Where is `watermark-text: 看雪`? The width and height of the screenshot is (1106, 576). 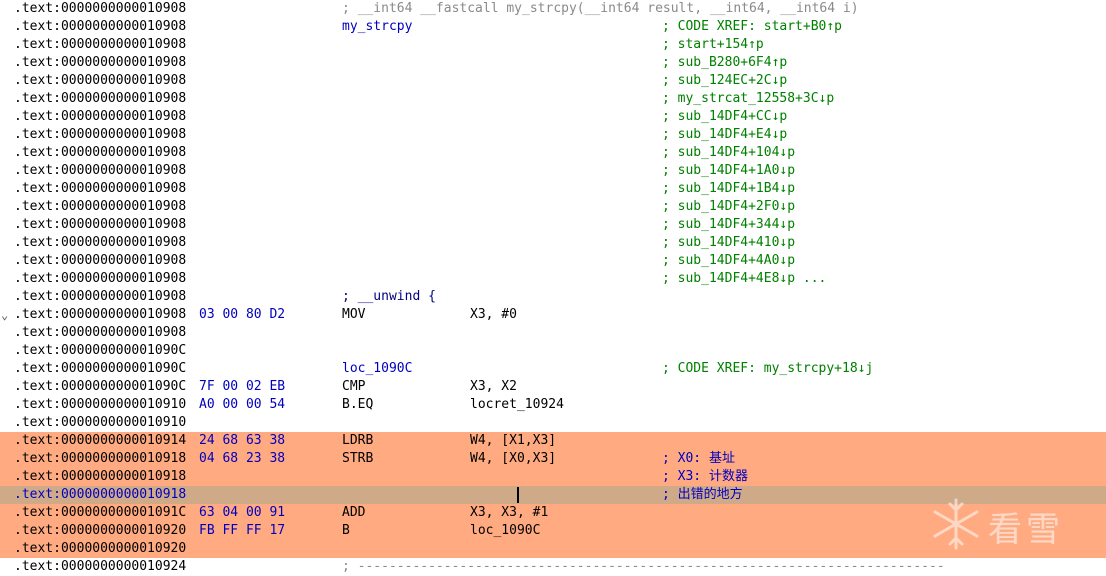
watermark-text: 看雪 is located at coordinates (1026, 530).